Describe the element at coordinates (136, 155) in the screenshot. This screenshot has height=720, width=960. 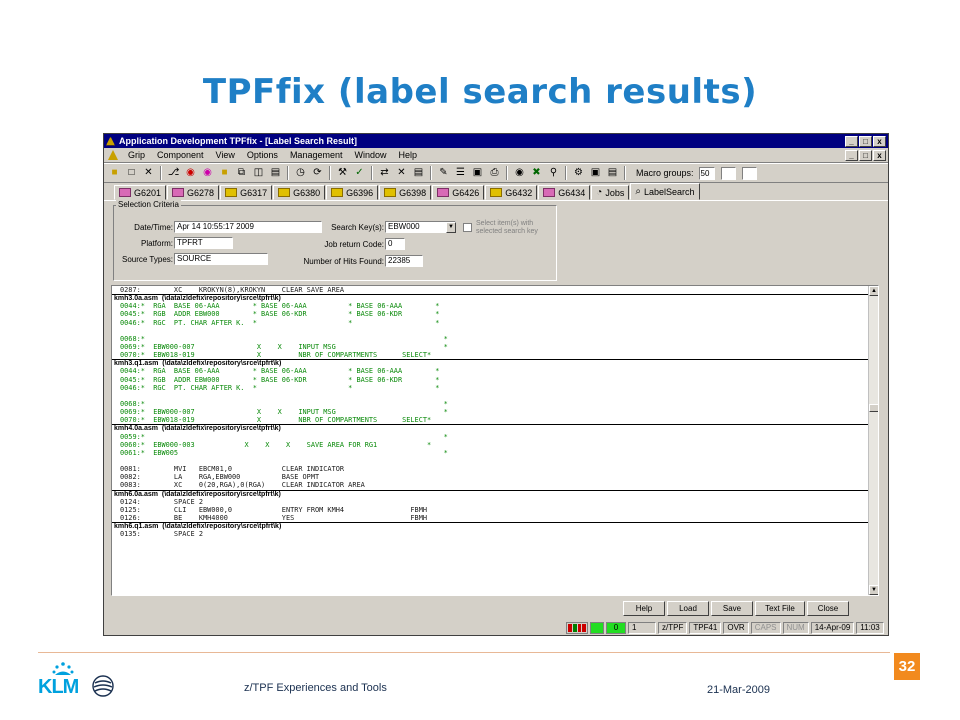
I see `menu-grip: Grip` at that location.